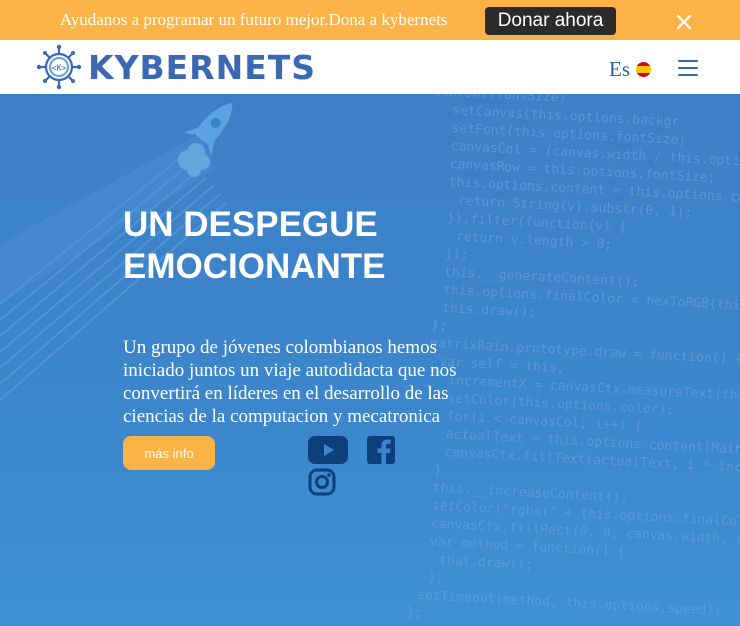 Image resolution: width=740 pixels, height=626 pixels. Describe the element at coordinates (370, 67) in the screenshot. I see `navbar: <K> KYBERNETS Es` at that location.